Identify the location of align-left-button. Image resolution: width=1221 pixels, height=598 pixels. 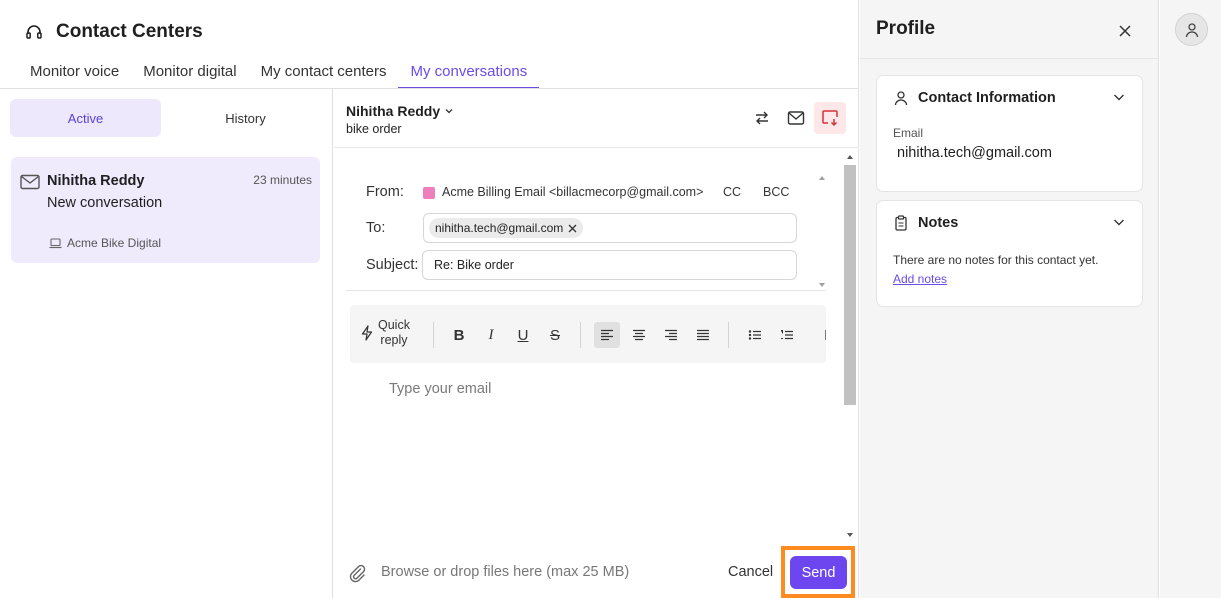
(607, 335).